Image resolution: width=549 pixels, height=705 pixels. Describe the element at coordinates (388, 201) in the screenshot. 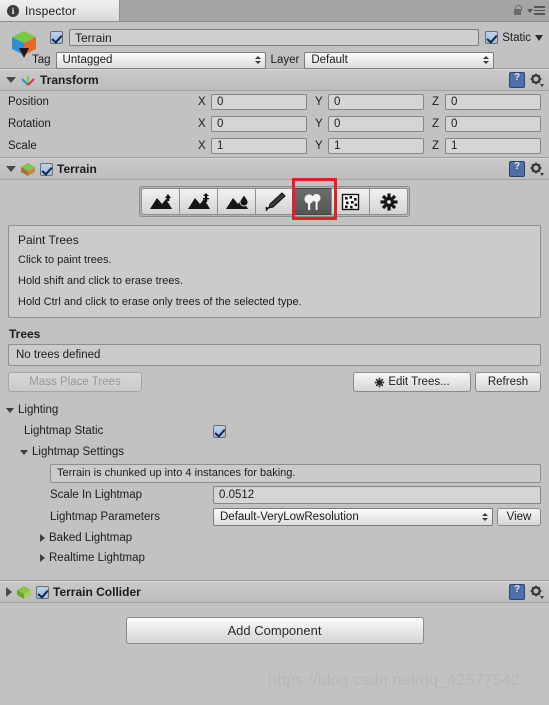

I see `terrain-settings-tool` at that location.